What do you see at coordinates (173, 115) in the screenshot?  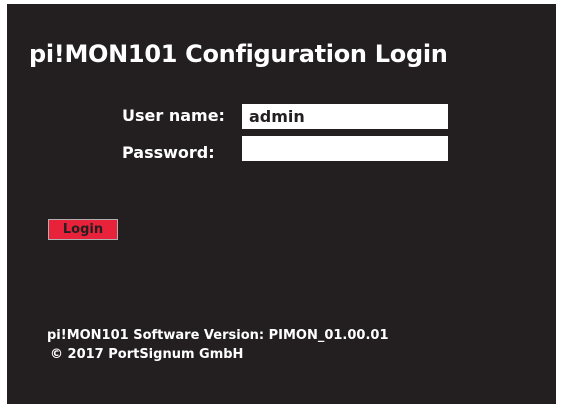 I see `username-label: User name:` at bounding box center [173, 115].